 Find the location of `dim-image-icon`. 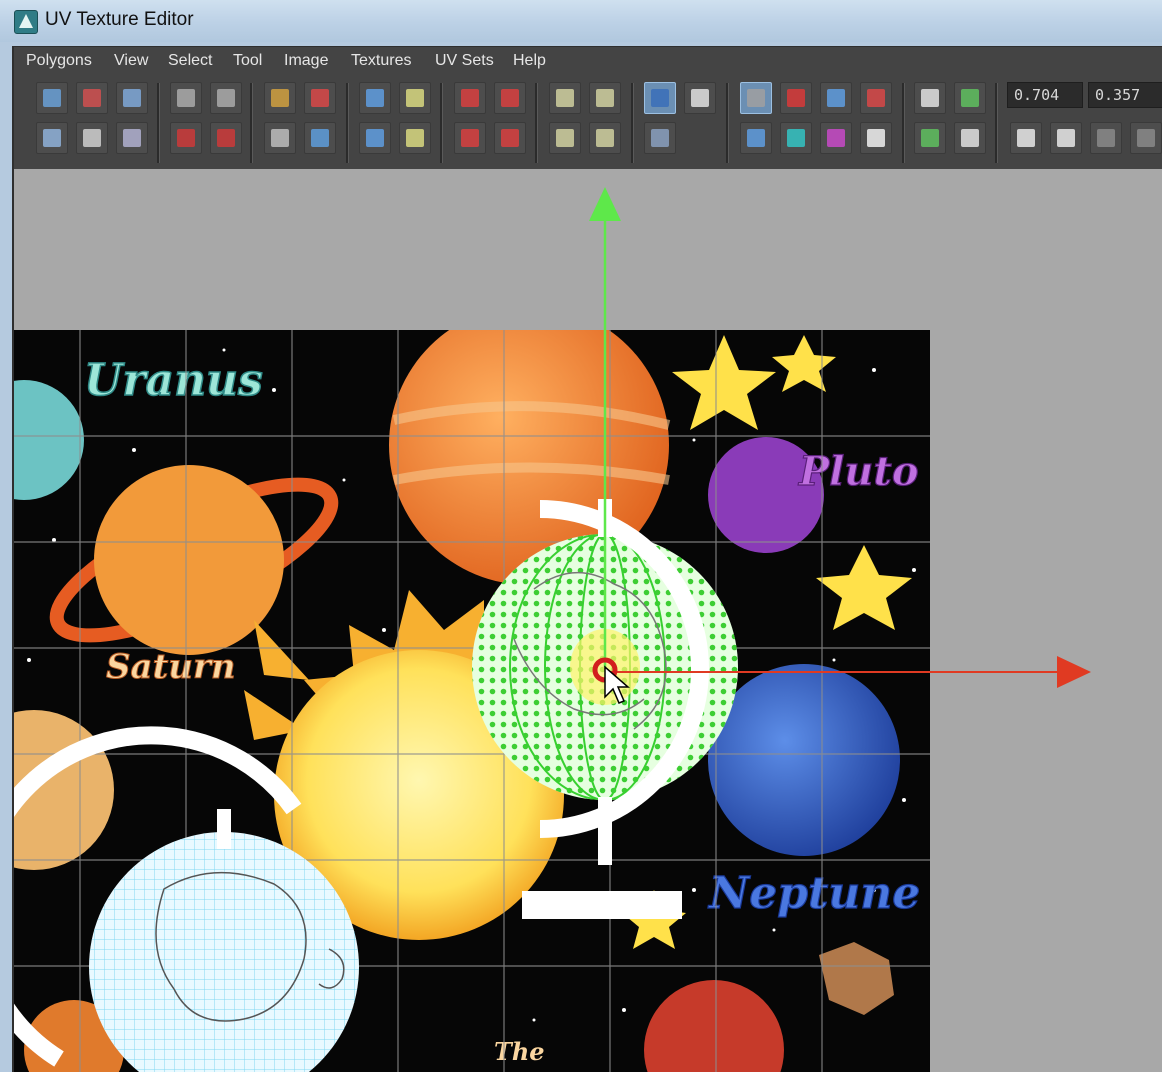

dim-image-icon is located at coordinates (876, 98).